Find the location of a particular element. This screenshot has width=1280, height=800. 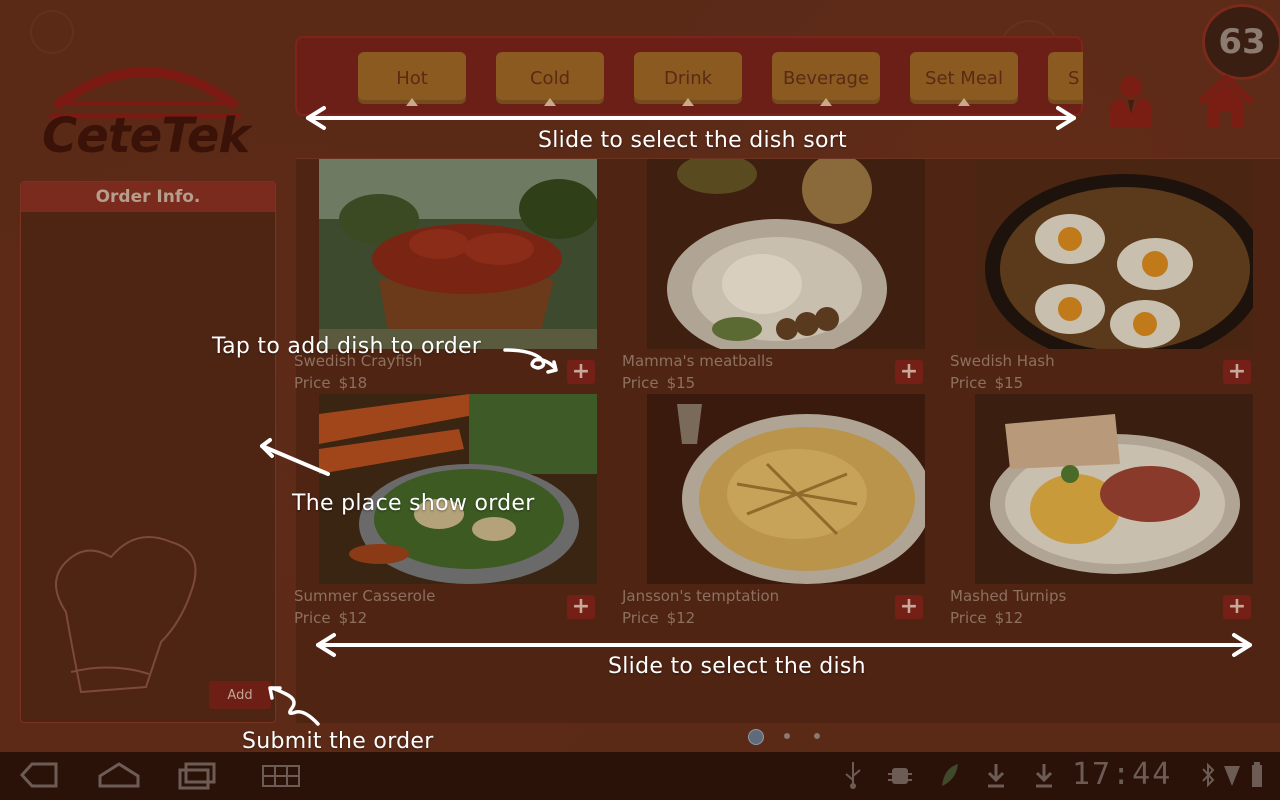

category-label: Set Meal is located at coordinates (964, 78).